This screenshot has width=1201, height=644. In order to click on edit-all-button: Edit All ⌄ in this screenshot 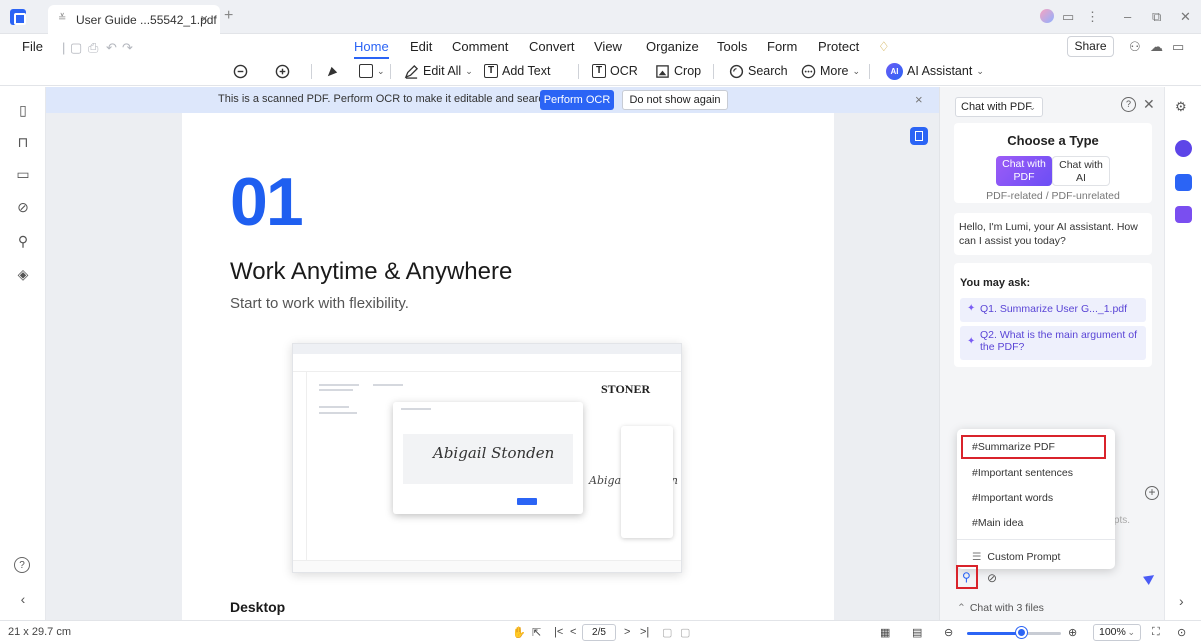, I will do `click(438, 71)`.